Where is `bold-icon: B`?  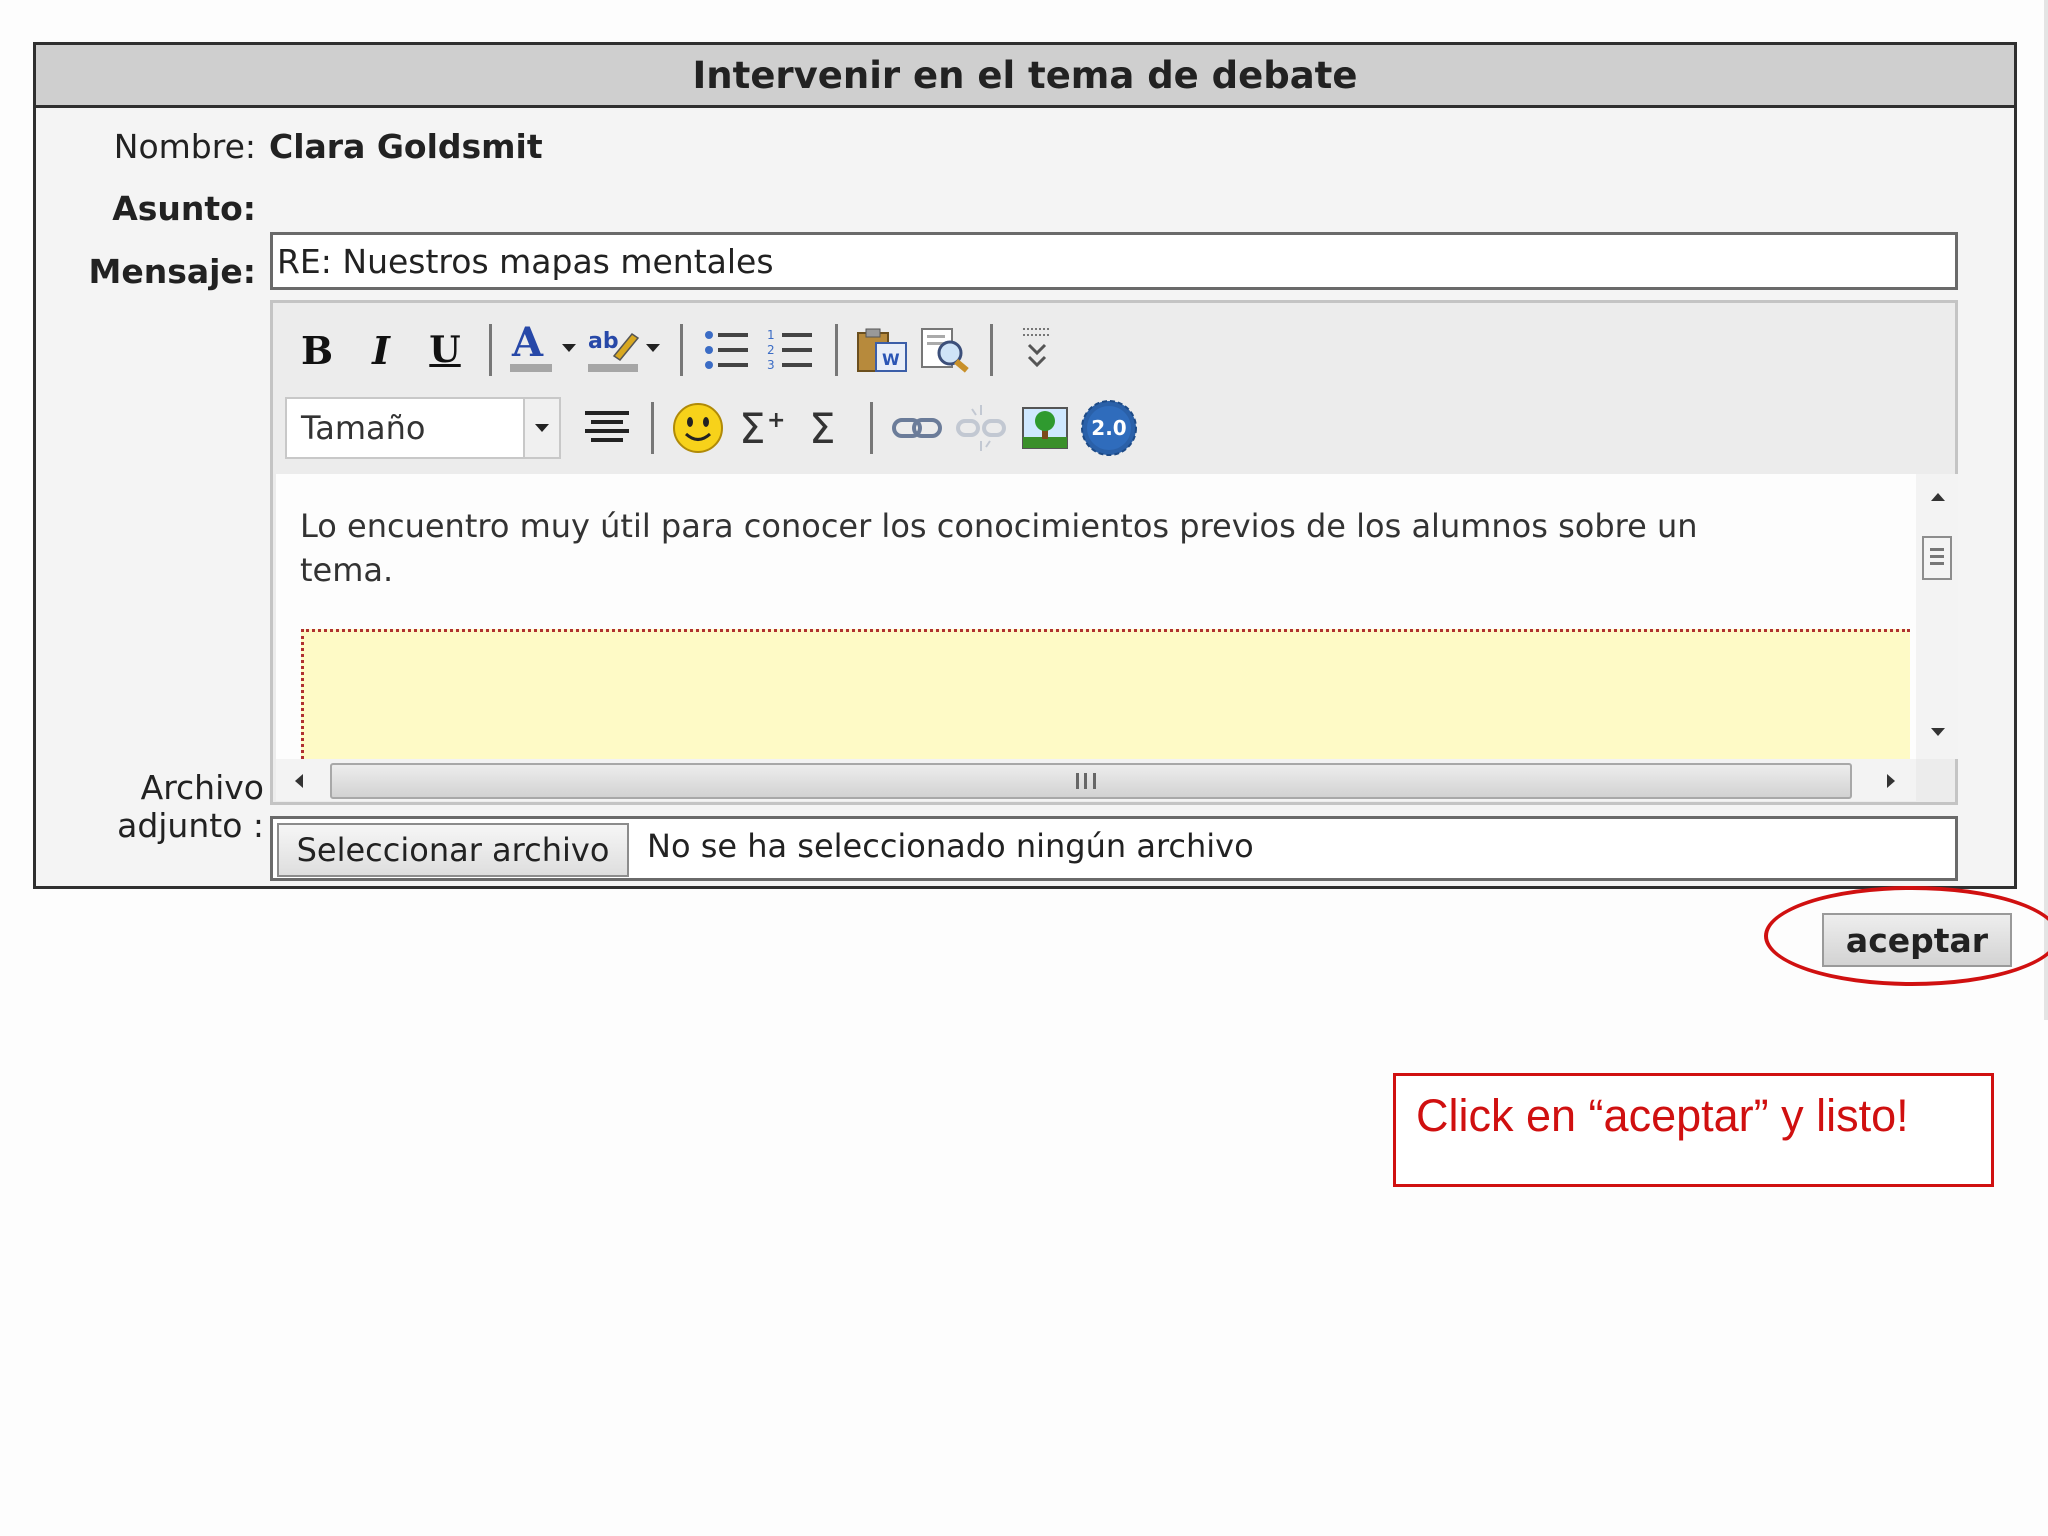
bold-icon: B is located at coordinates (317, 350).